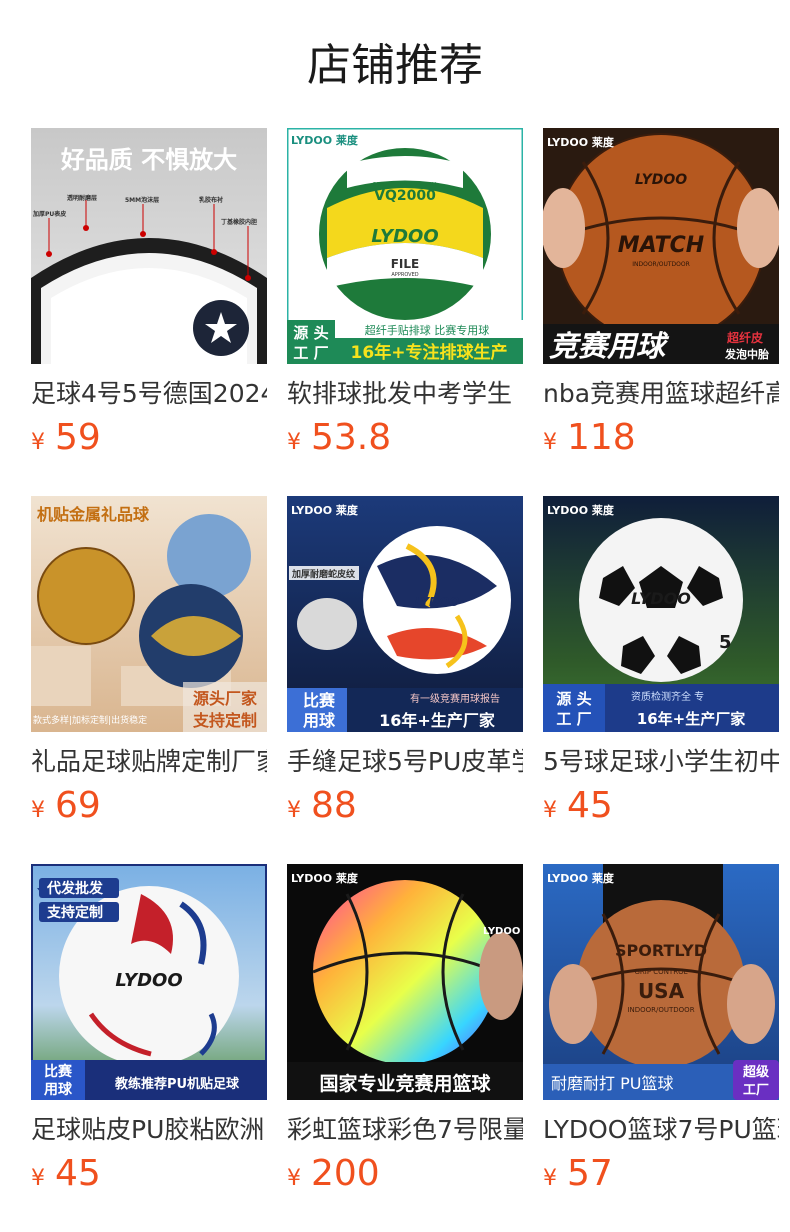 The width and height of the screenshot is (790, 1232). I want to click on overlay-text: FILE, so click(405, 264).